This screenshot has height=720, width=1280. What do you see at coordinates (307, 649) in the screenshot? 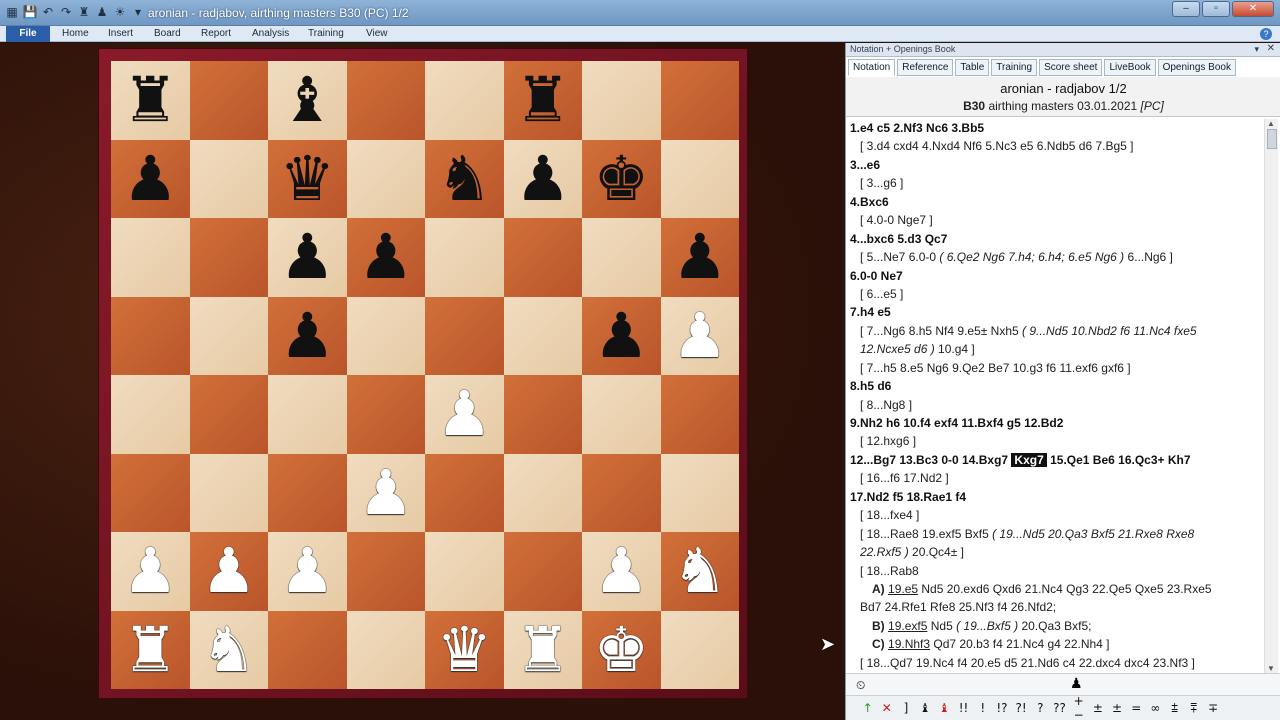
I see `square-c1` at bounding box center [307, 649].